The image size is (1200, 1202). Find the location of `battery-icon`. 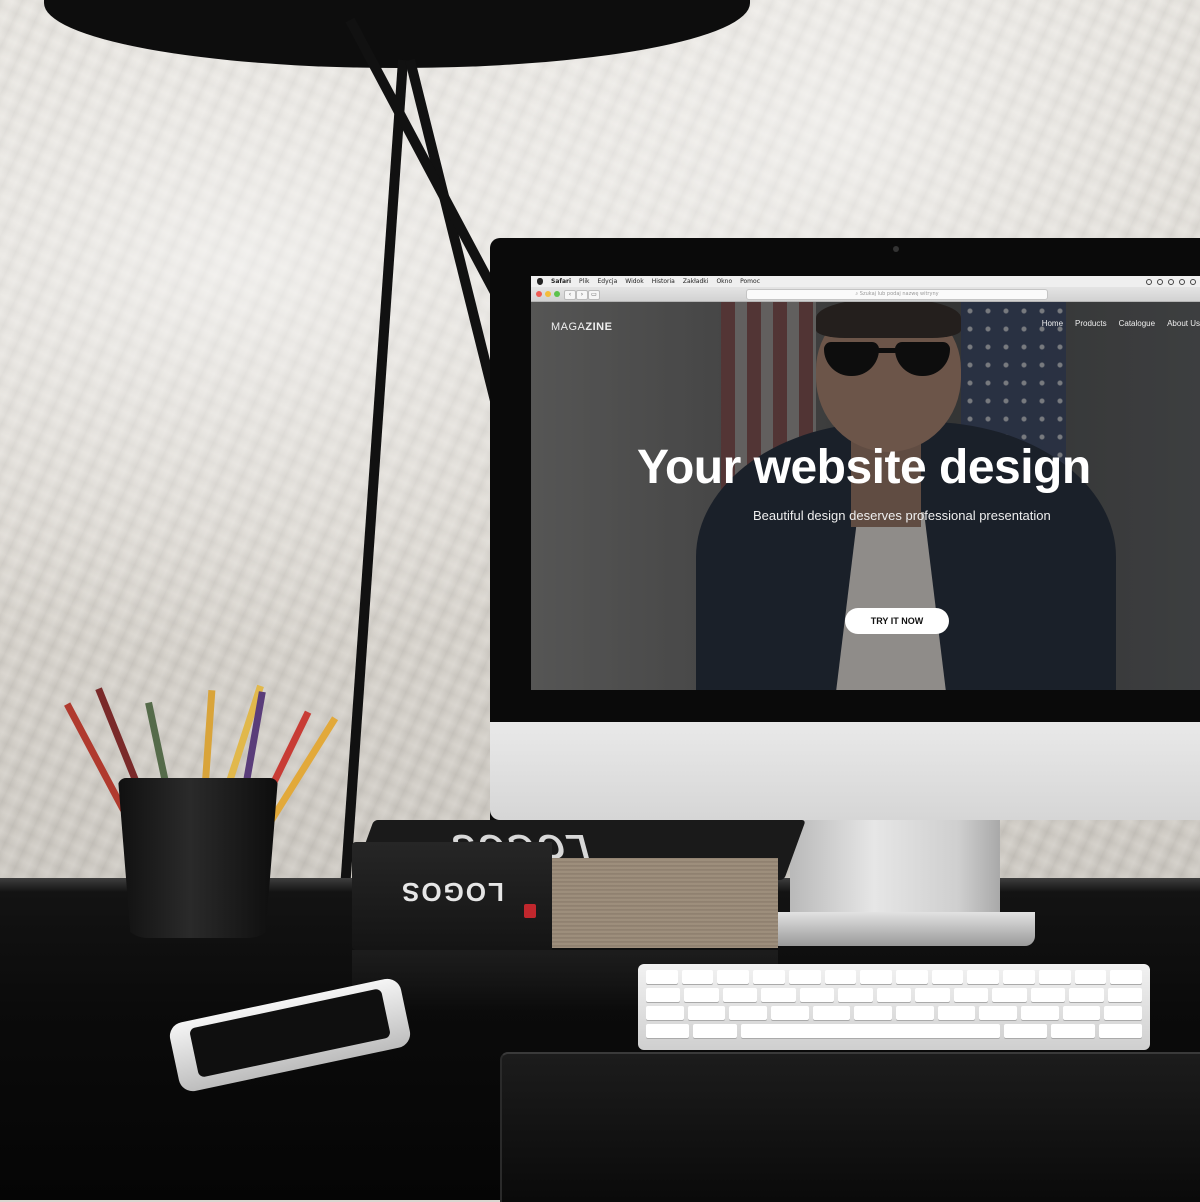

battery-icon is located at coordinates (1193, 281).